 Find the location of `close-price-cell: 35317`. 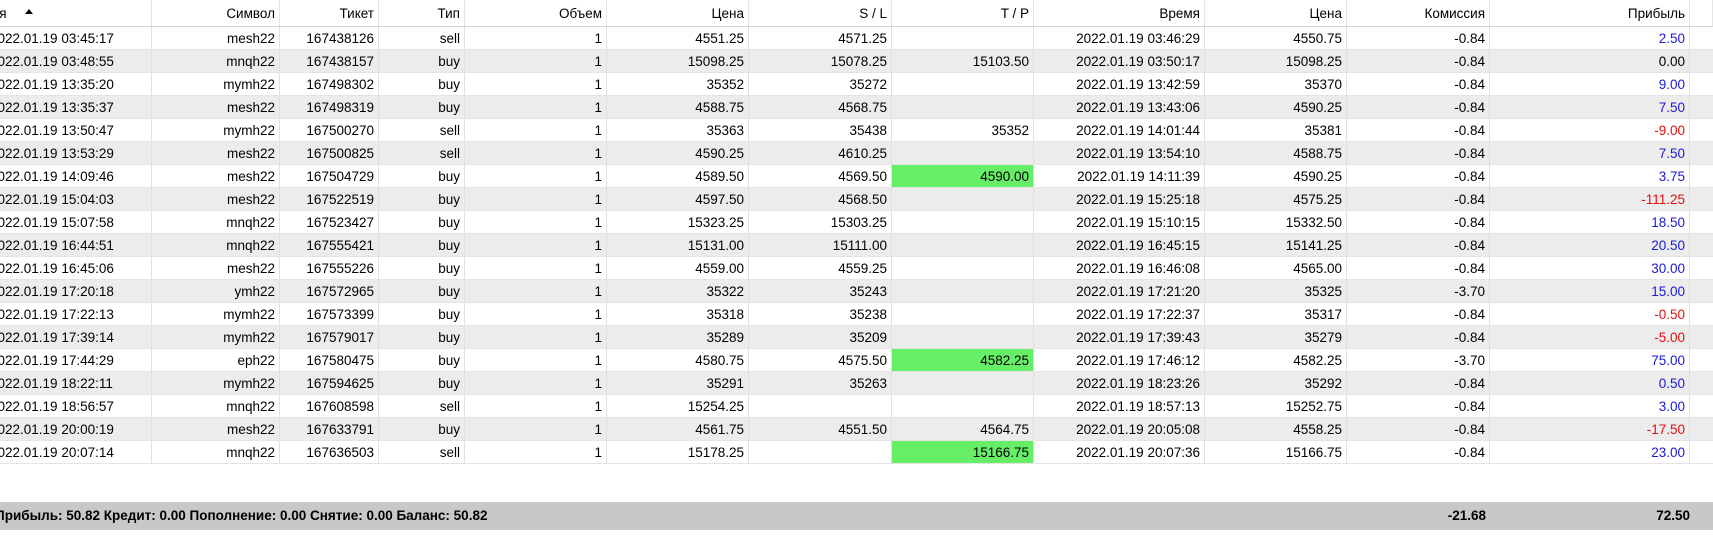

close-price-cell: 35317 is located at coordinates (1276, 314).